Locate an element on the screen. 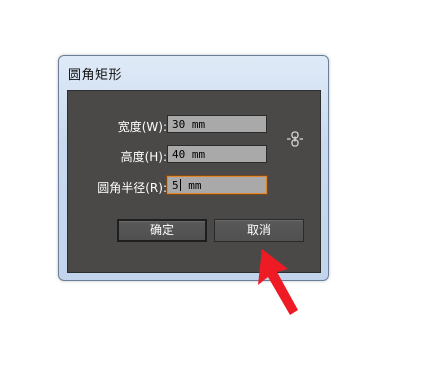 The image size is (428, 373). width-row: 宽度(W): 30 mm is located at coordinates (194, 125).